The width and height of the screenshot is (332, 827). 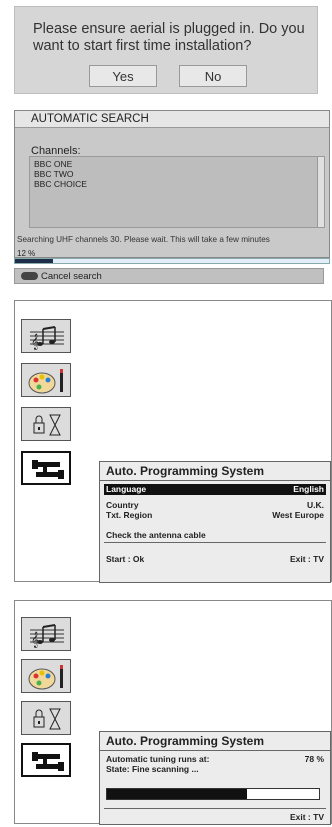 I want to click on footer-row: Start : Ok Exit : TV, so click(x=215, y=559).